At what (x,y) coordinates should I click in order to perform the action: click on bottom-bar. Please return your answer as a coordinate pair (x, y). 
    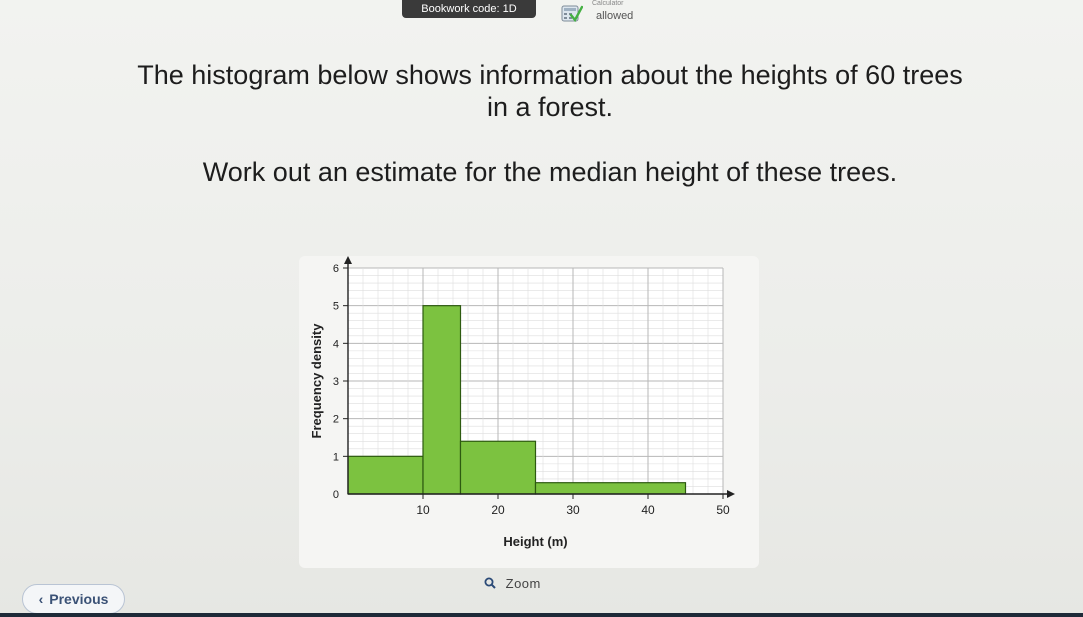
    Looking at the image, I should click on (541, 615).